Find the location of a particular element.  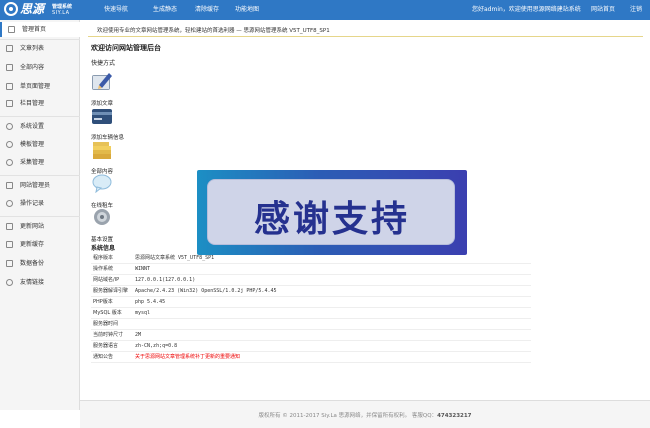

sidebar-item-operation-log: 操作记录 is located at coordinates (40, 203).